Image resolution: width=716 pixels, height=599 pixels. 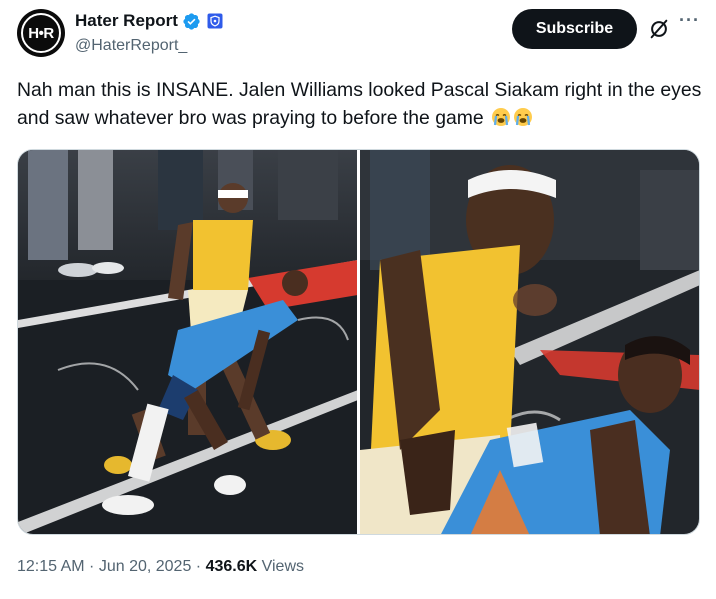 I want to click on display-name: Hater Report, so click(x=126, y=21).